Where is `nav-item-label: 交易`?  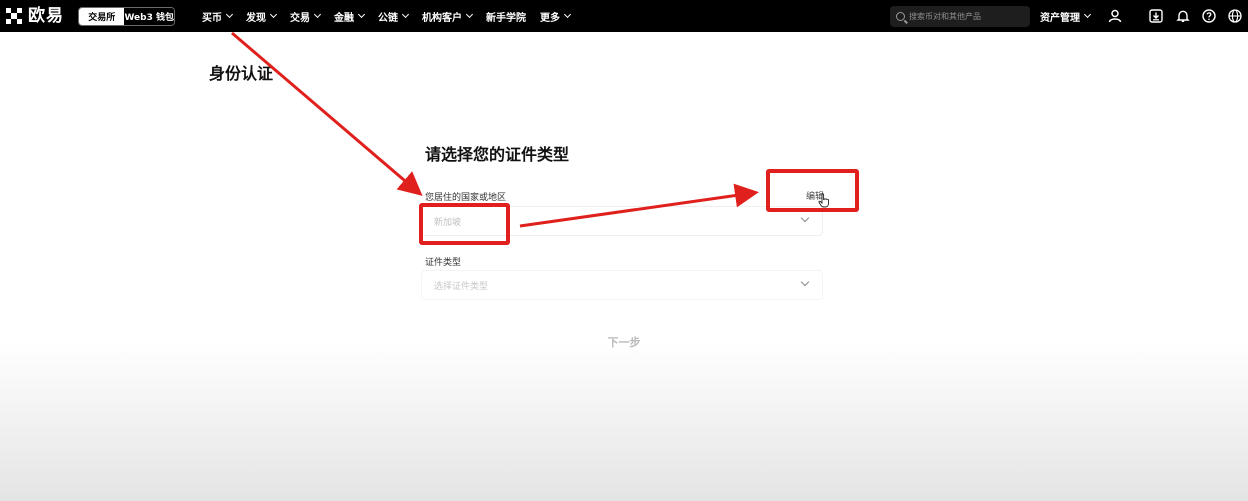
nav-item-label: 交易 is located at coordinates (300, 18).